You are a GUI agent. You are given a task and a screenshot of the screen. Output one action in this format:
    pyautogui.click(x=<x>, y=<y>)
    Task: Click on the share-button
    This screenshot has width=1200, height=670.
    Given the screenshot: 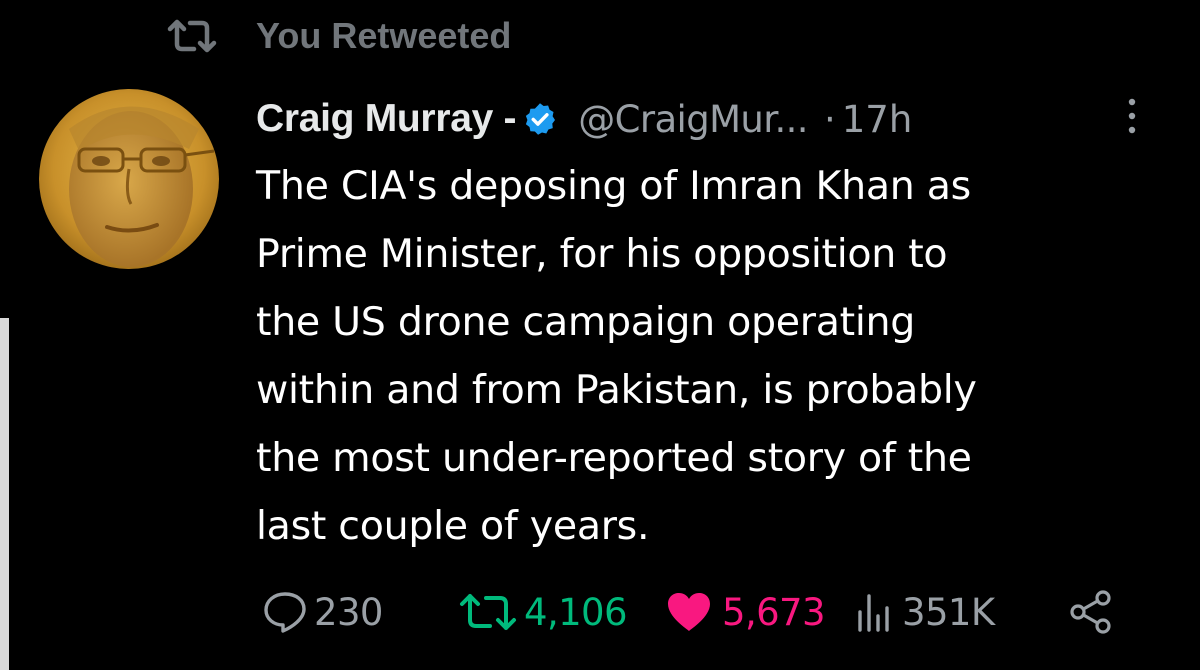 What is the action you would take?
    pyautogui.click(x=1091, y=612)
    